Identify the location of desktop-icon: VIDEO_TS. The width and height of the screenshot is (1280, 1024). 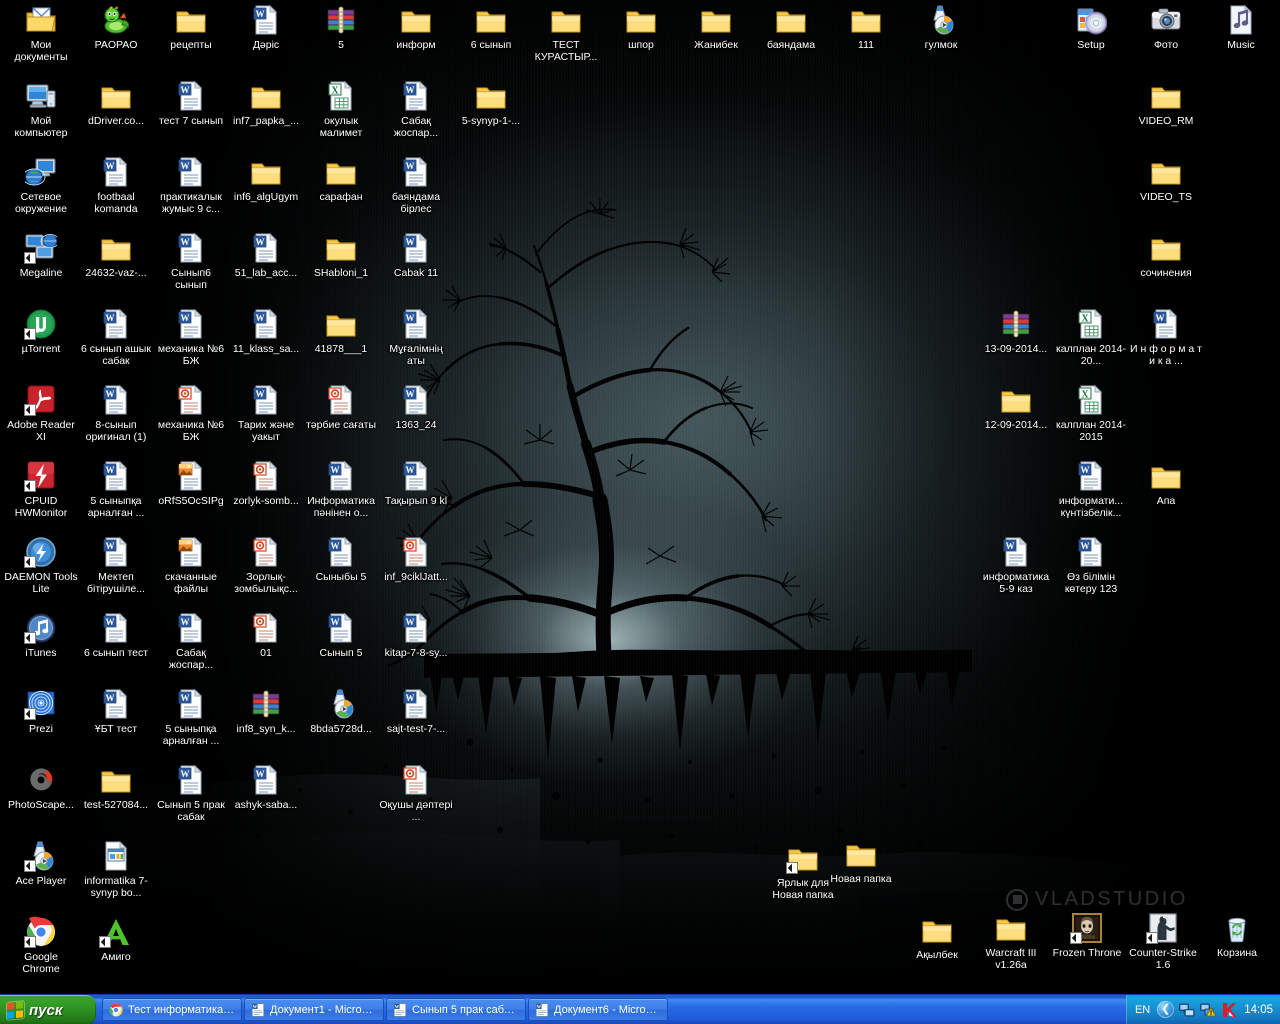
(1166, 179).